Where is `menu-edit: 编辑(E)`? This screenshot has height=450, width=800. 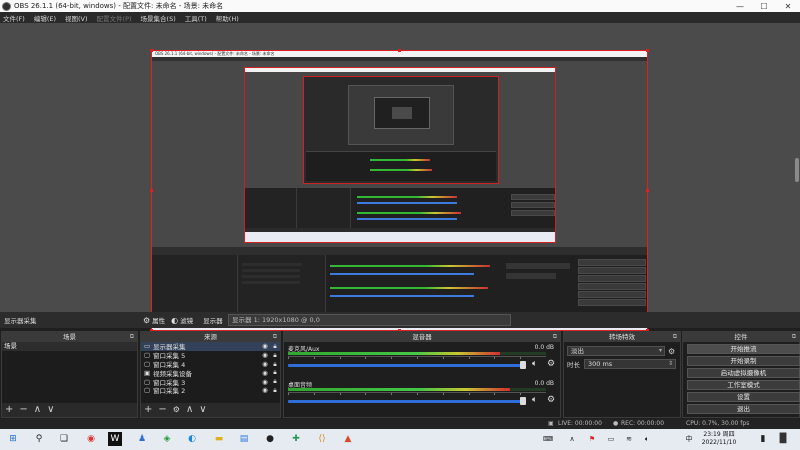
menu-edit: 编辑(E) is located at coordinates (45, 18).